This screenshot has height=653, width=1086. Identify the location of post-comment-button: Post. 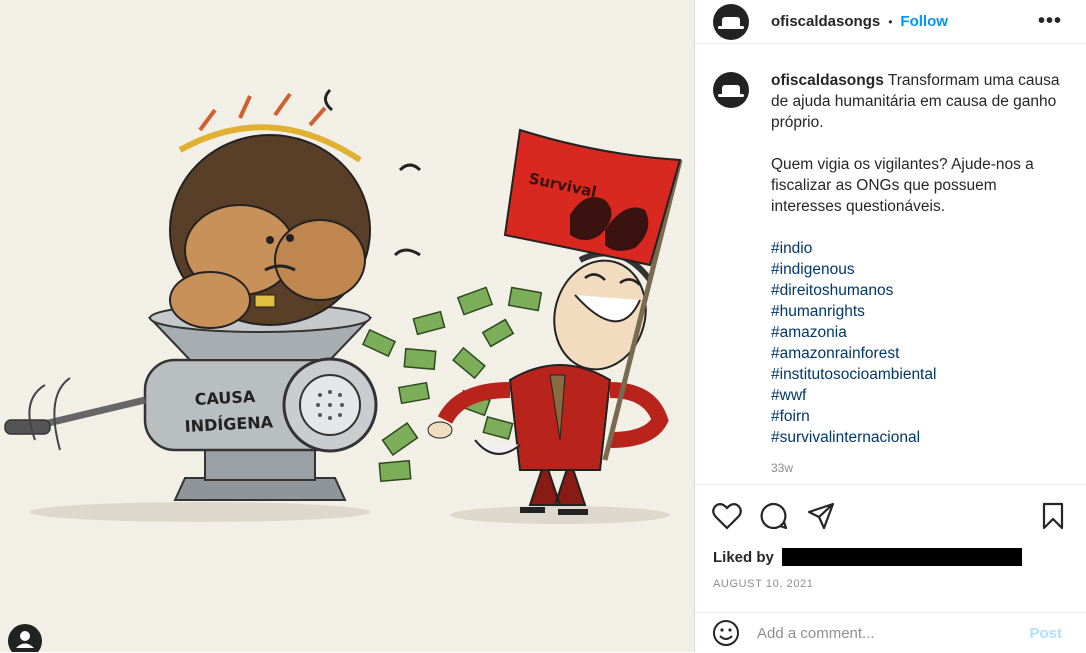
(1045, 633).